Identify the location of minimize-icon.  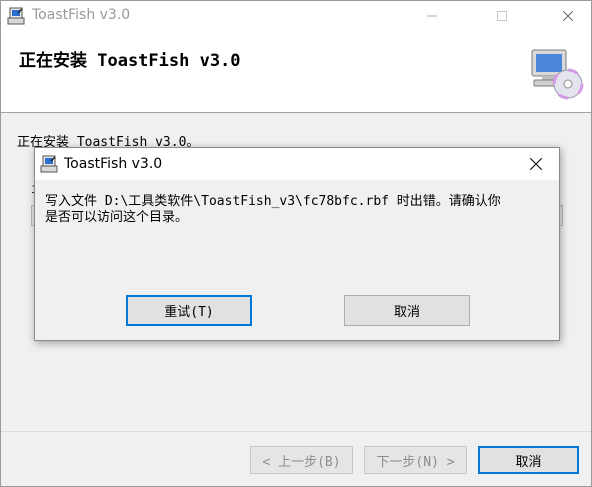
(432, 16).